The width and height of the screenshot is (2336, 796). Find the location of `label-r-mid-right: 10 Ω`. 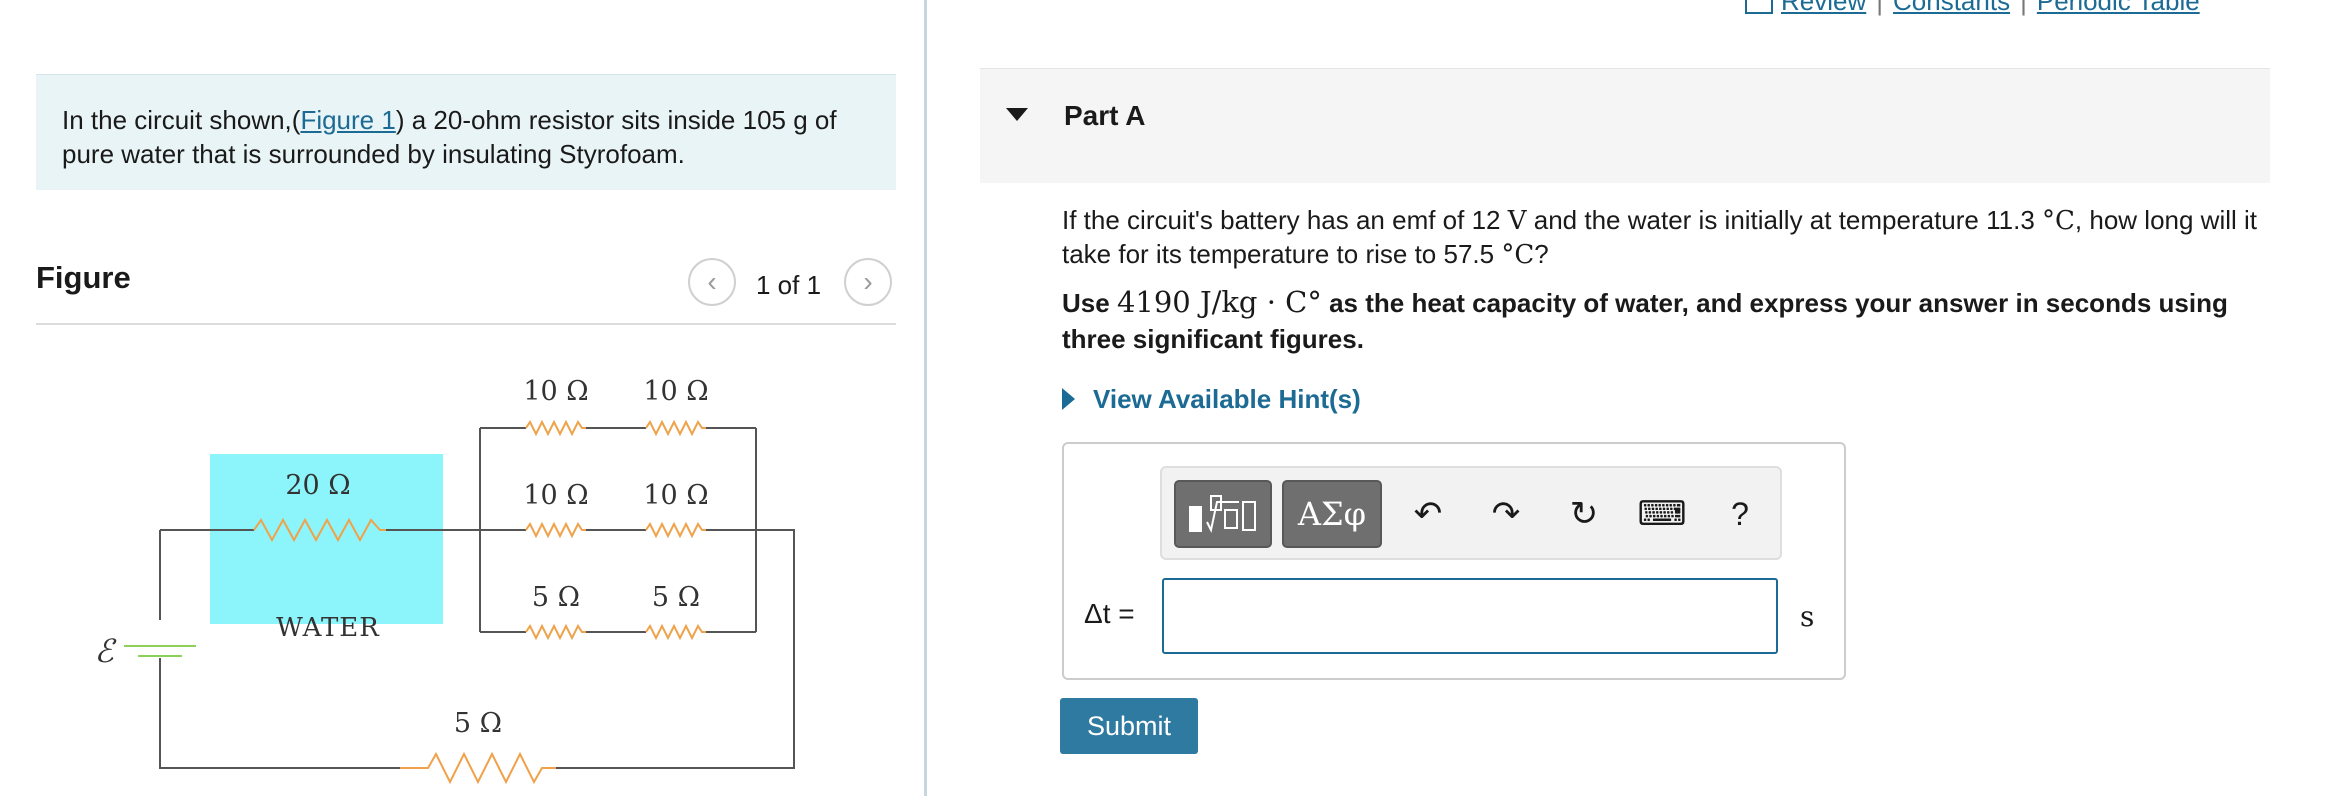

label-r-mid-right: 10 Ω is located at coordinates (675, 495).